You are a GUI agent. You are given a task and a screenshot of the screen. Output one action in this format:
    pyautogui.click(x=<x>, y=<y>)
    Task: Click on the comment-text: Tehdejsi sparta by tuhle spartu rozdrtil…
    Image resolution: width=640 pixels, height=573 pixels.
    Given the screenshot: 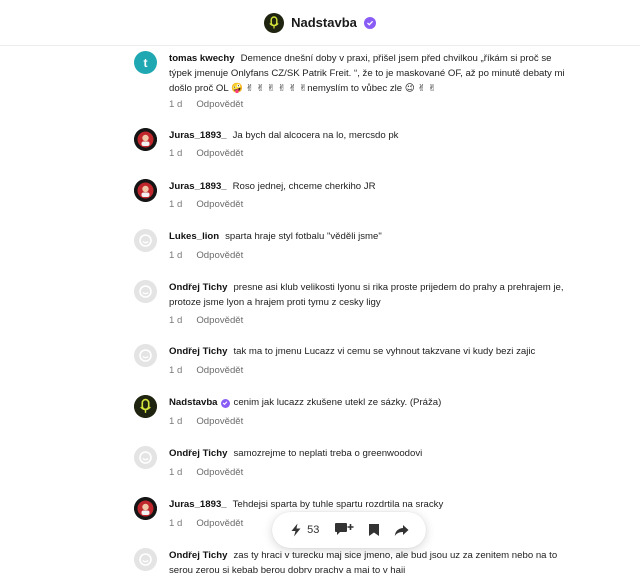 What is the action you would take?
    pyautogui.click(x=338, y=504)
    